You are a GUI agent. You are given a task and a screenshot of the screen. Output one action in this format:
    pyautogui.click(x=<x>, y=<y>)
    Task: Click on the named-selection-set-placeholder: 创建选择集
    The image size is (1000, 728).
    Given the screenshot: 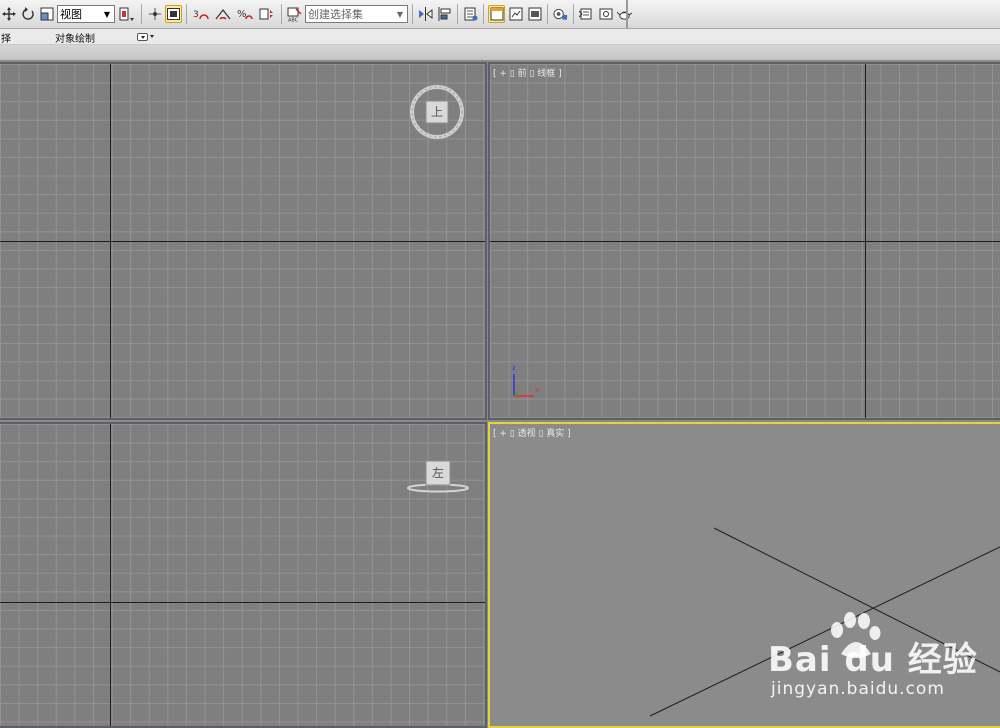 What is the action you would take?
    pyautogui.click(x=335, y=14)
    